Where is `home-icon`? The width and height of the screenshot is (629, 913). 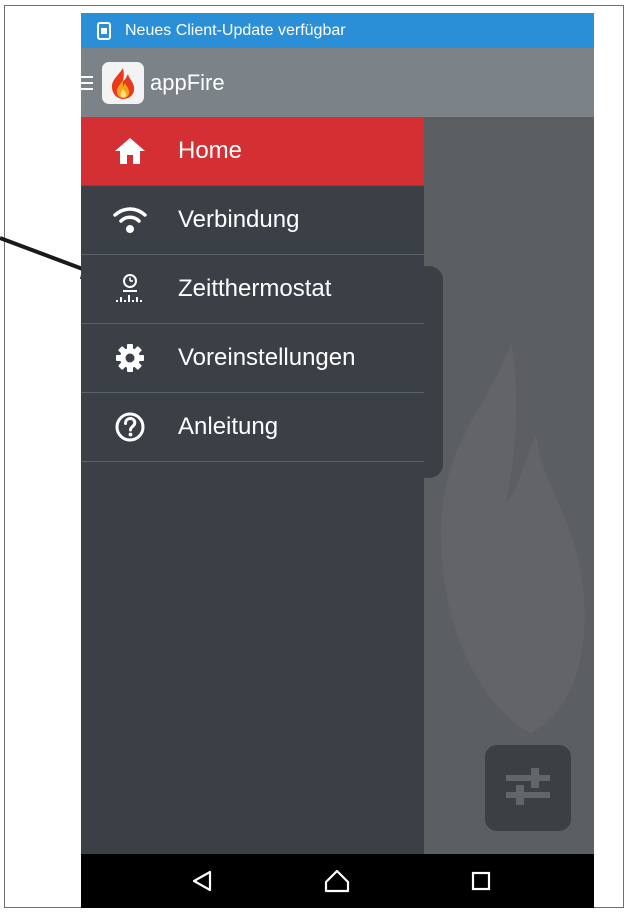 home-icon is located at coordinates (130, 151).